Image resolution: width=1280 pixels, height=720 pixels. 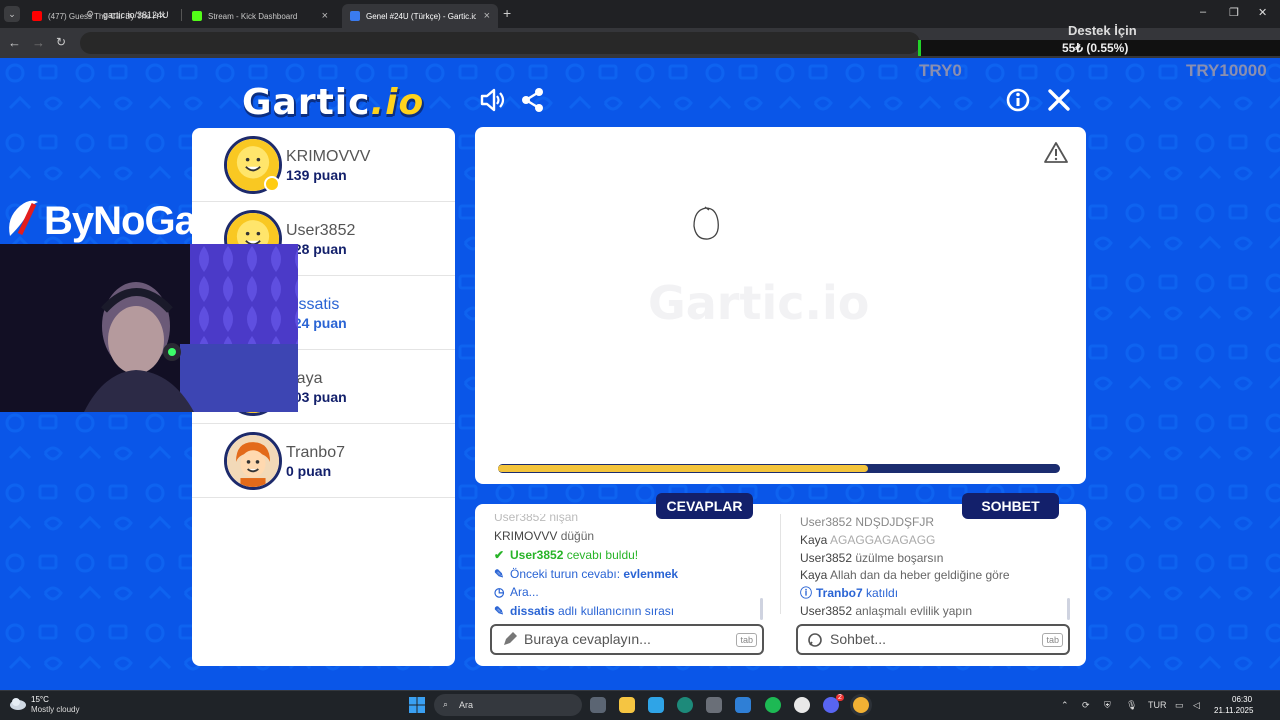 What do you see at coordinates (328, 156) in the screenshot?
I see `player-name: KRIMOVVV` at bounding box center [328, 156].